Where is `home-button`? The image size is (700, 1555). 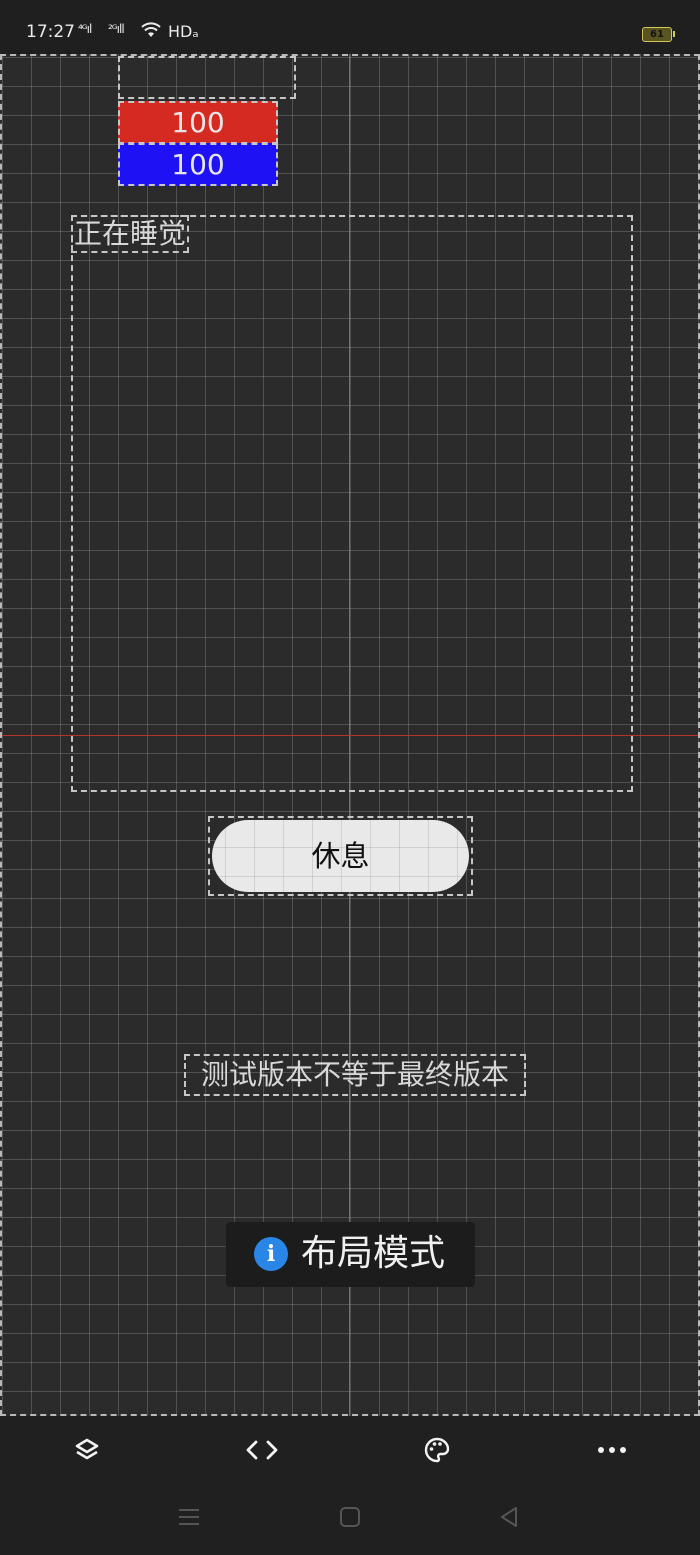
home-button is located at coordinates (350, 1517).